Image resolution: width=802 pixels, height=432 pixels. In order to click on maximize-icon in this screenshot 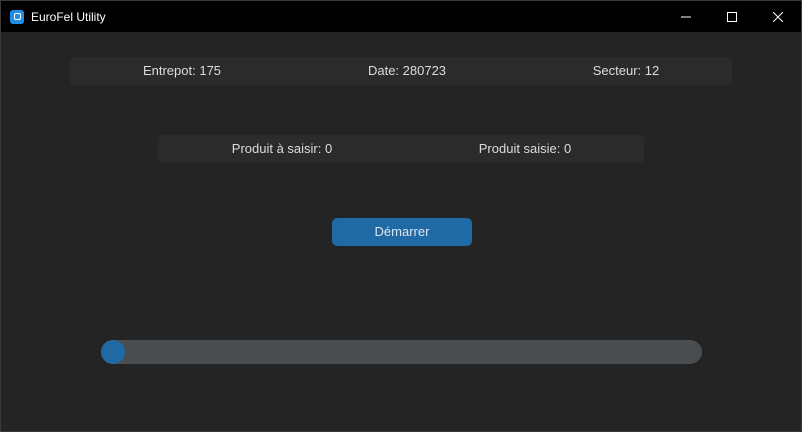, I will do `click(732, 16)`.